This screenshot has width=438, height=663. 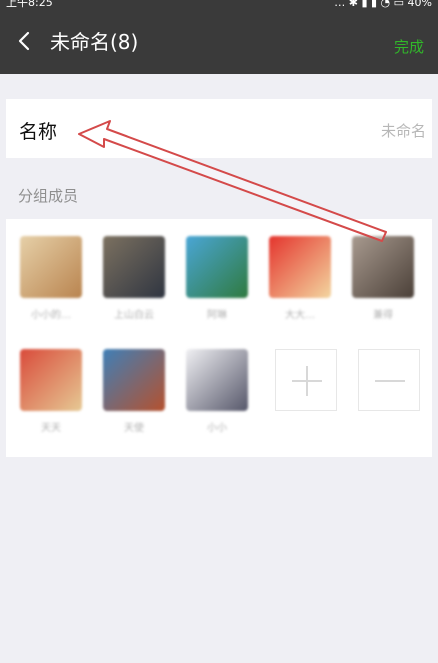 I want to click on status-indicators: … ✱ ▮ ▮ ◔ ▭ 40%, so click(x=383, y=4).